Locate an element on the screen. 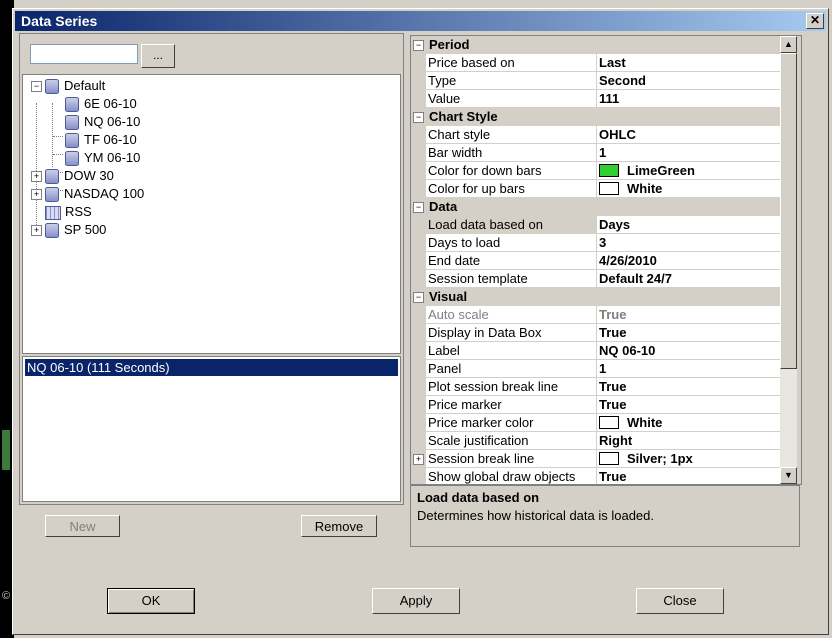 This screenshot has width=832, height=638. property-name: Color for down bars is located at coordinates (511, 171).